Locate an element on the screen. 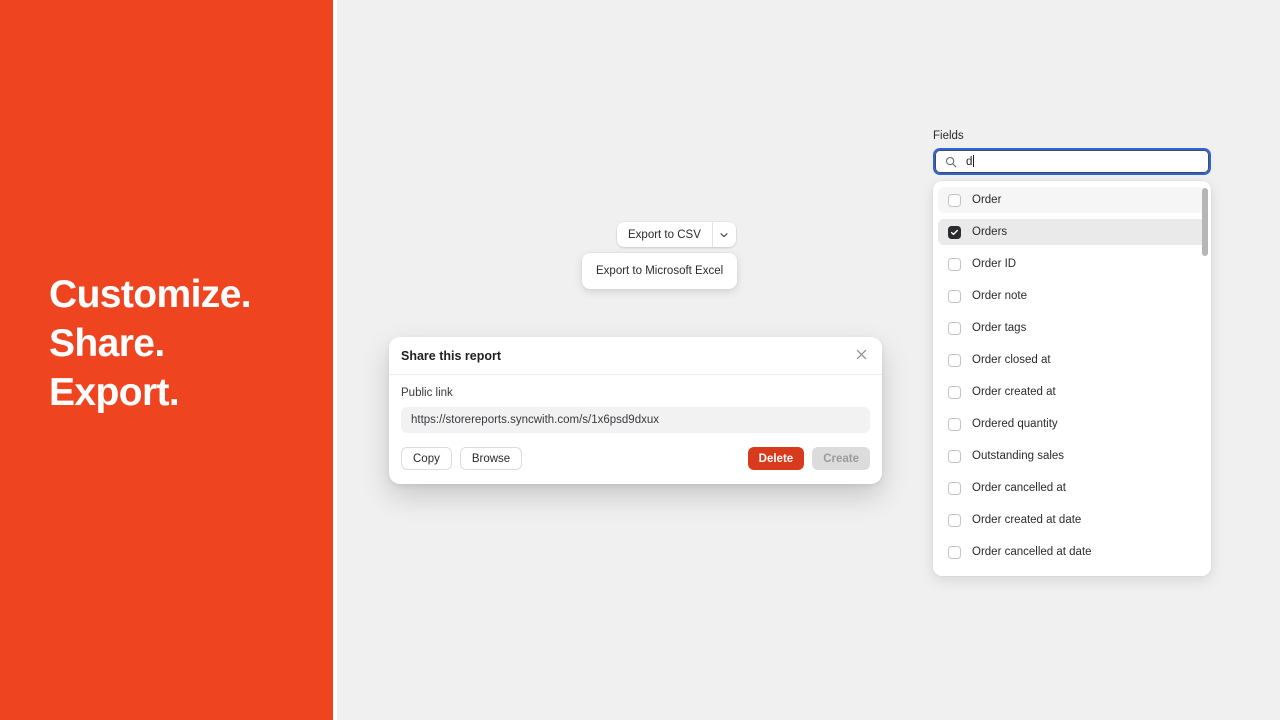  field-row: Ordered quantity is located at coordinates (1072, 424).